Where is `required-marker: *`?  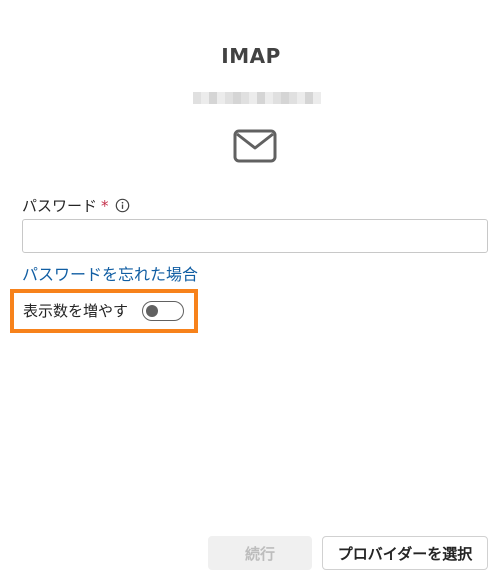 required-marker: * is located at coordinates (105, 205).